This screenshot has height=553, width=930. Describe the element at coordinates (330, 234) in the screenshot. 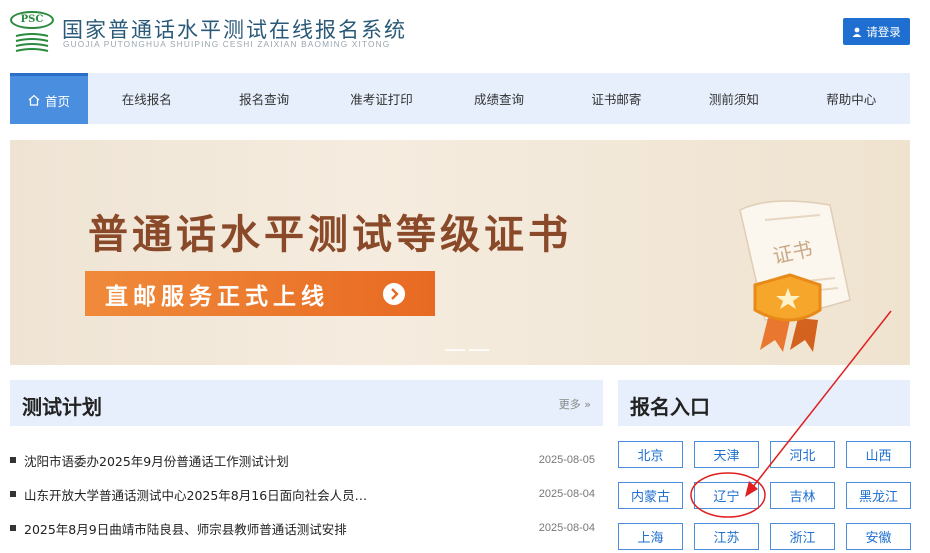

I see `banner-title: 普通话水平测试等级证书` at that location.